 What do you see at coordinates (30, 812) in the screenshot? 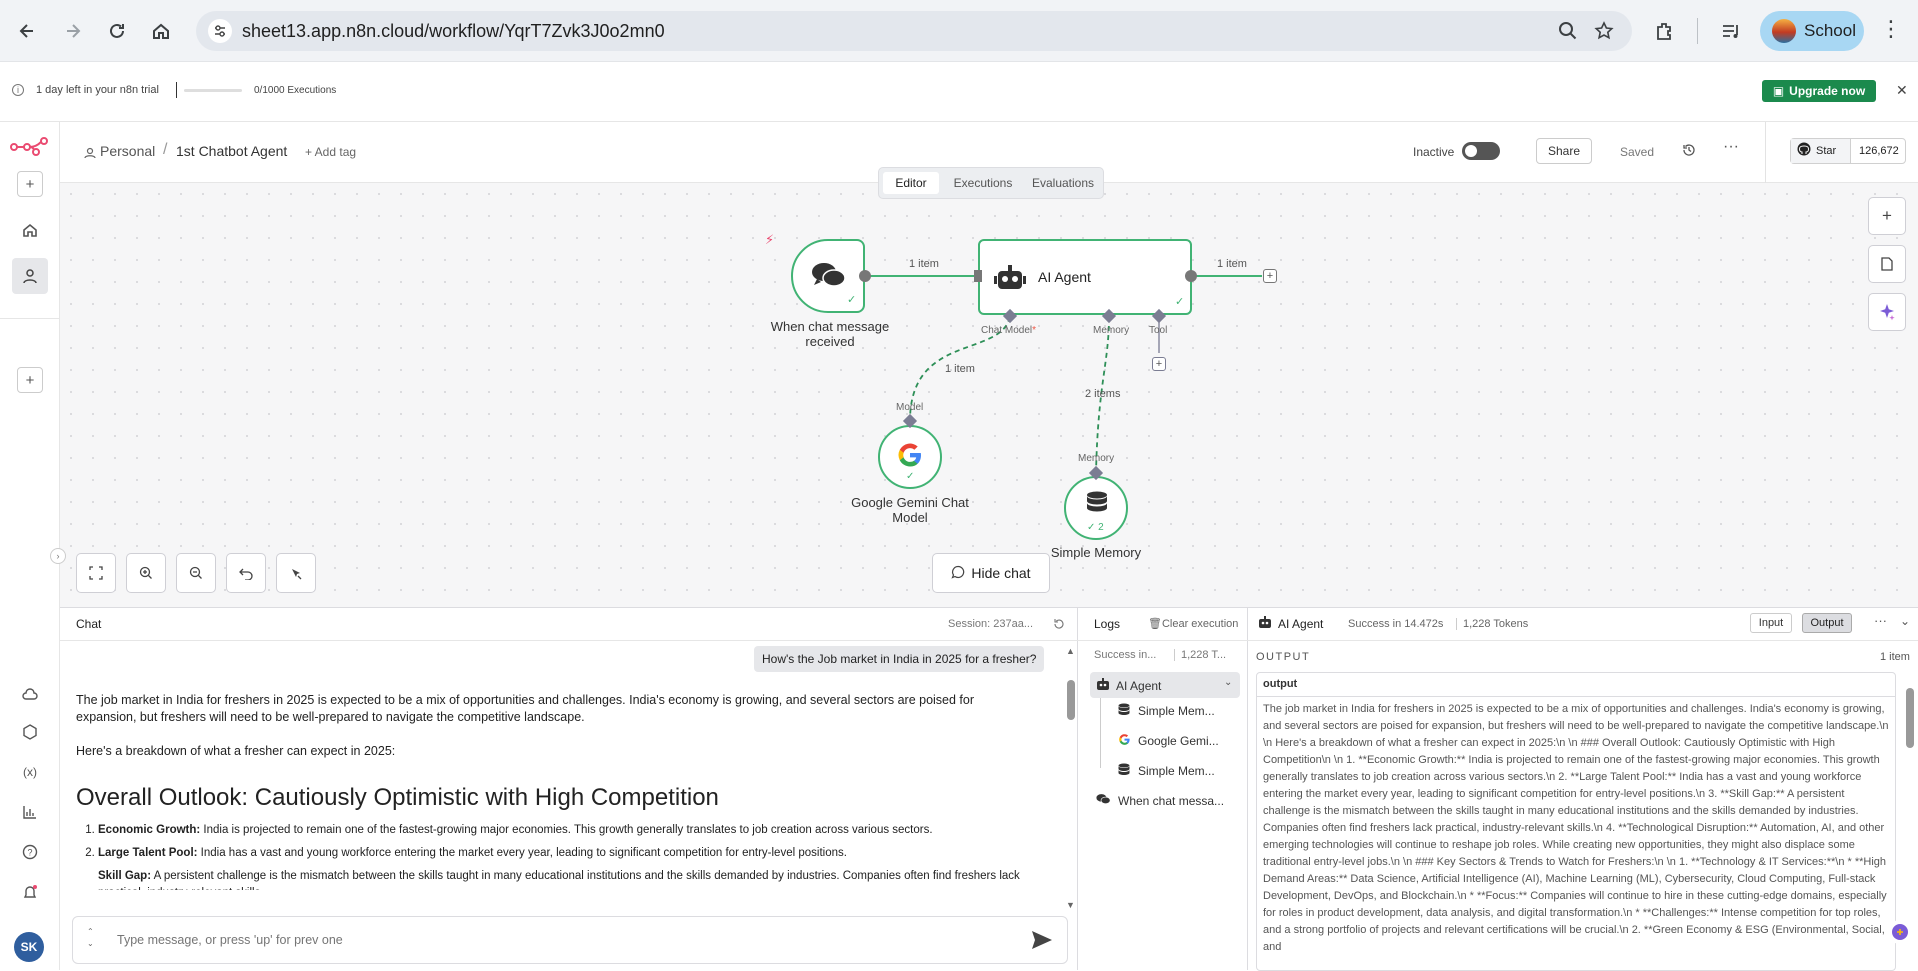
I see `insights-icon` at bounding box center [30, 812].